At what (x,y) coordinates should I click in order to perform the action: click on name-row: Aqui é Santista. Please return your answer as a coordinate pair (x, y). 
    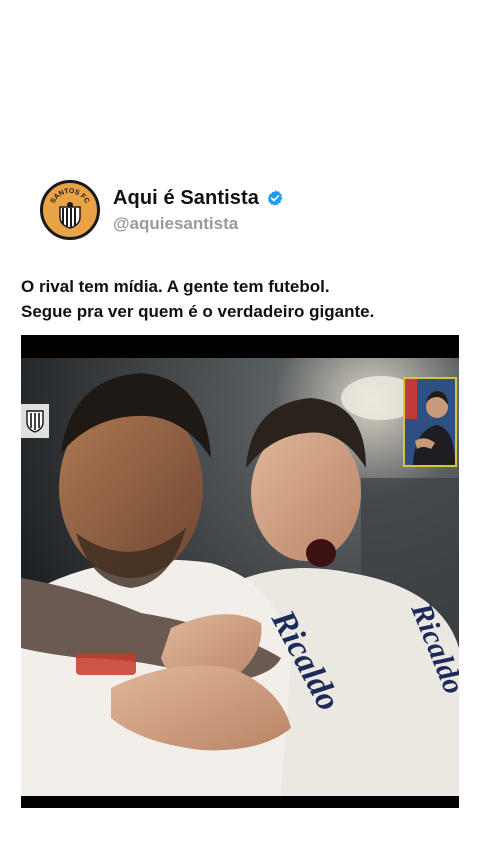
    Looking at the image, I should click on (198, 198).